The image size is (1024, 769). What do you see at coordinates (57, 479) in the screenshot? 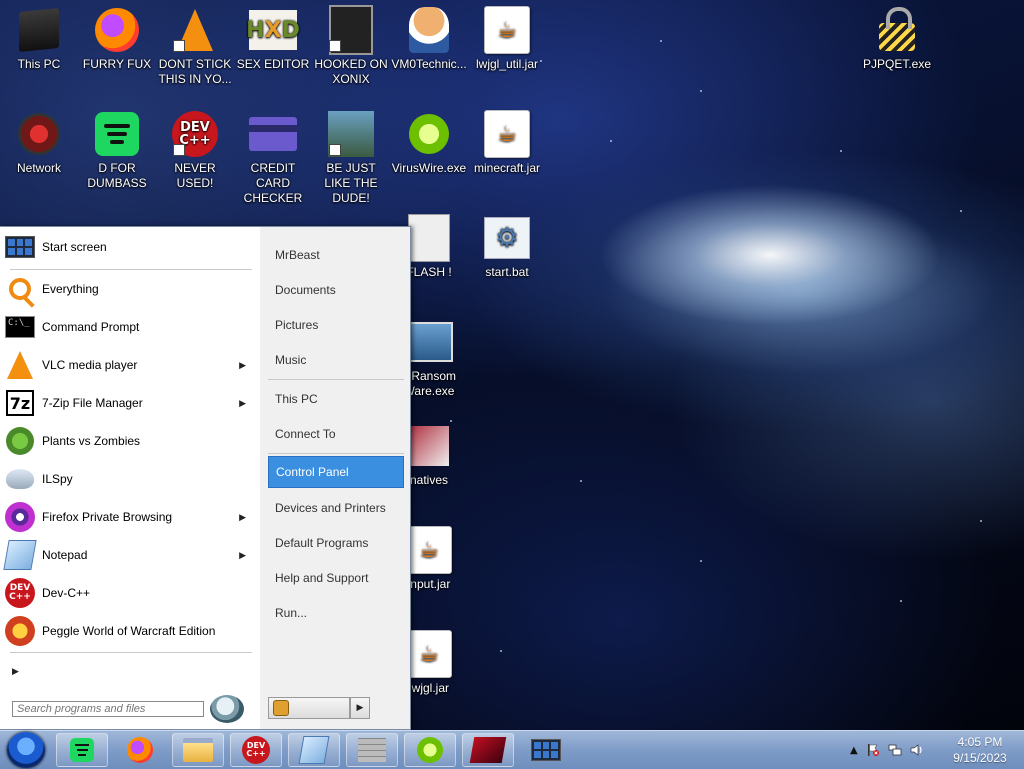
I see `start-item-label: ILSpy` at bounding box center [57, 479].